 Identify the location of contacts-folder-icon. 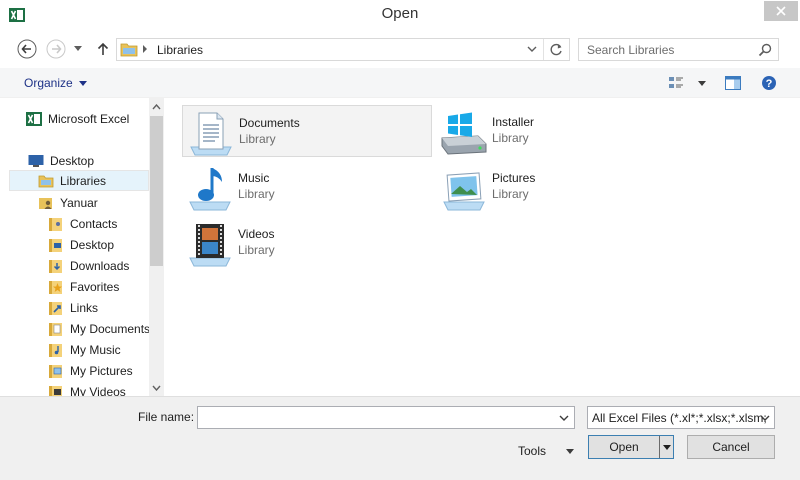
(55, 224).